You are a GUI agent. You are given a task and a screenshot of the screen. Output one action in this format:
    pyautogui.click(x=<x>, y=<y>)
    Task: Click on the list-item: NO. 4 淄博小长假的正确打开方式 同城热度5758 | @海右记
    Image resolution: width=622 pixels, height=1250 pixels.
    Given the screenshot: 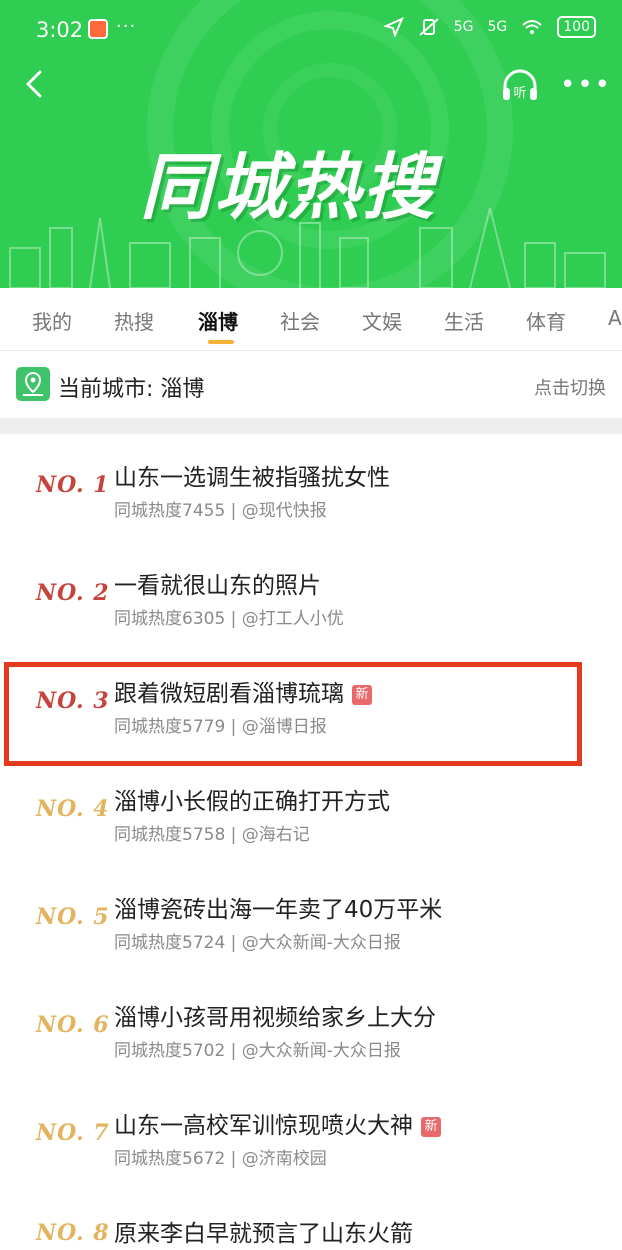 What is the action you would take?
    pyautogui.click(x=311, y=812)
    